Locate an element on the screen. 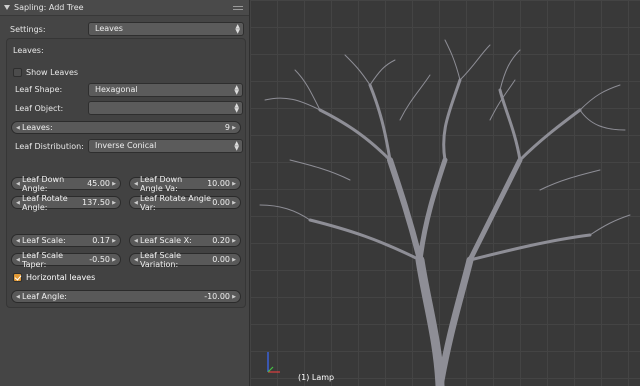 The width and height of the screenshot is (640, 386). active-object-label: (1) Lamp is located at coordinates (316, 377).